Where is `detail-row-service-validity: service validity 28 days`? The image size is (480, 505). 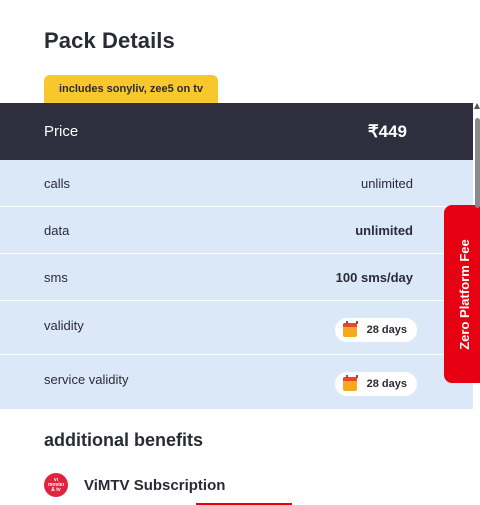
detail-row-service-validity: service validity 28 days is located at coordinates (236, 382).